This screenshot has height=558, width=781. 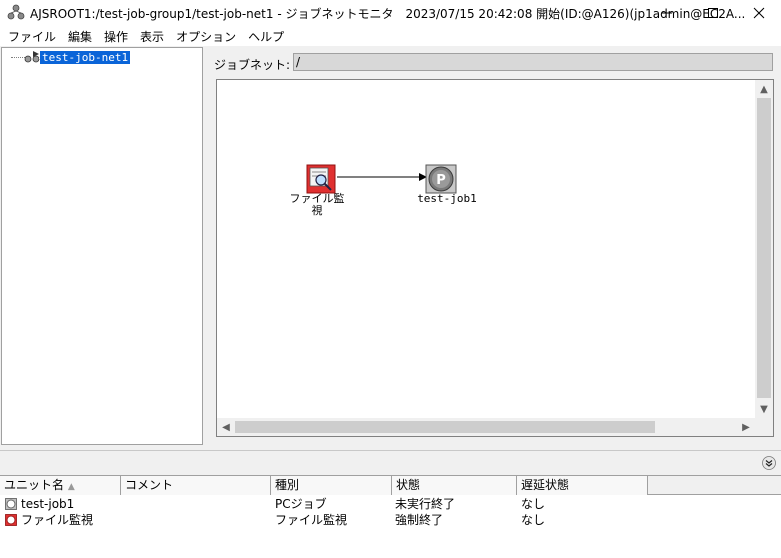 I want to click on column-header-comment: コメント, so click(x=196, y=485).